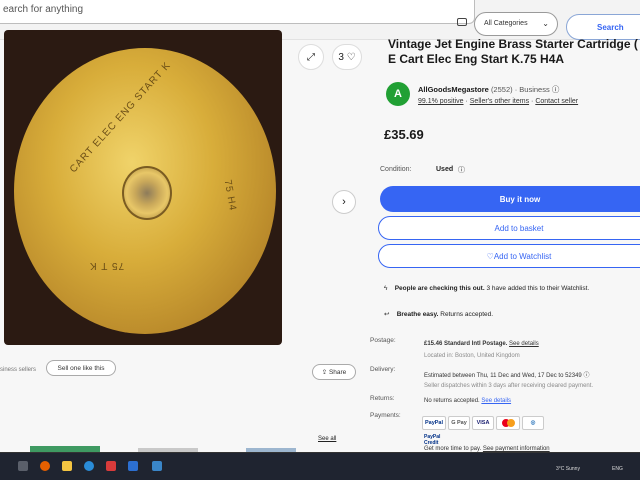 The width and height of the screenshot is (640, 480). What do you see at coordinates (23, 466) in the screenshot?
I see `windows-start-icon` at bounding box center [23, 466].